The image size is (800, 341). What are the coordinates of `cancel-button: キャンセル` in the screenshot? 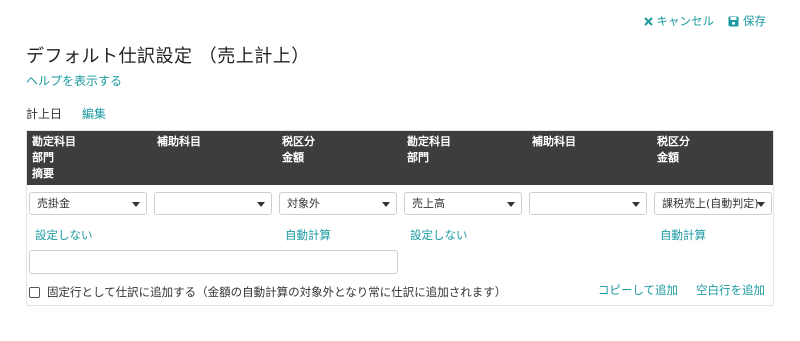 It's located at (679, 21).